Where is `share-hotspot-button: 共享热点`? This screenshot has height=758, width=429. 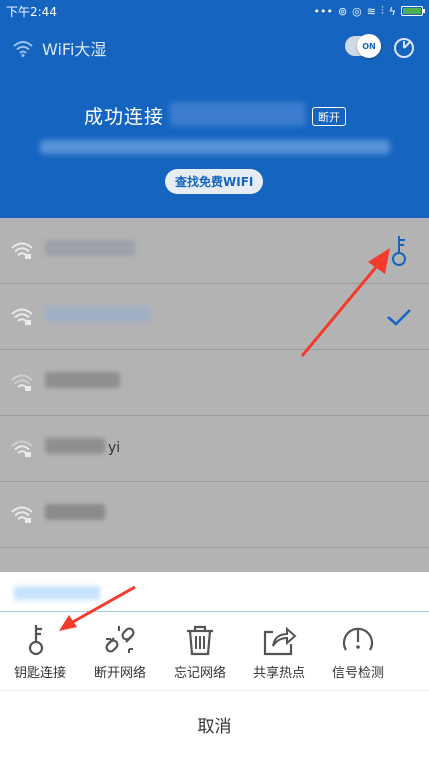
share-hotspot-button: 共享热点 is located at coordinates (279, 651).